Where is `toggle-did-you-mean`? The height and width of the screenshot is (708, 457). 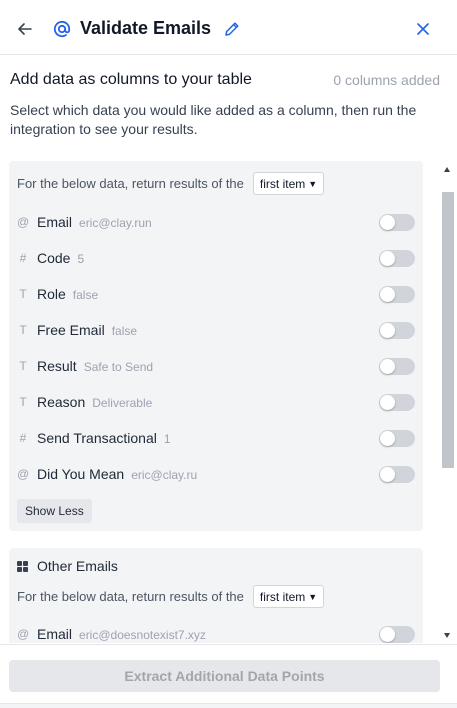 toggle-did-you-mean is located at coordinates (397, 474).